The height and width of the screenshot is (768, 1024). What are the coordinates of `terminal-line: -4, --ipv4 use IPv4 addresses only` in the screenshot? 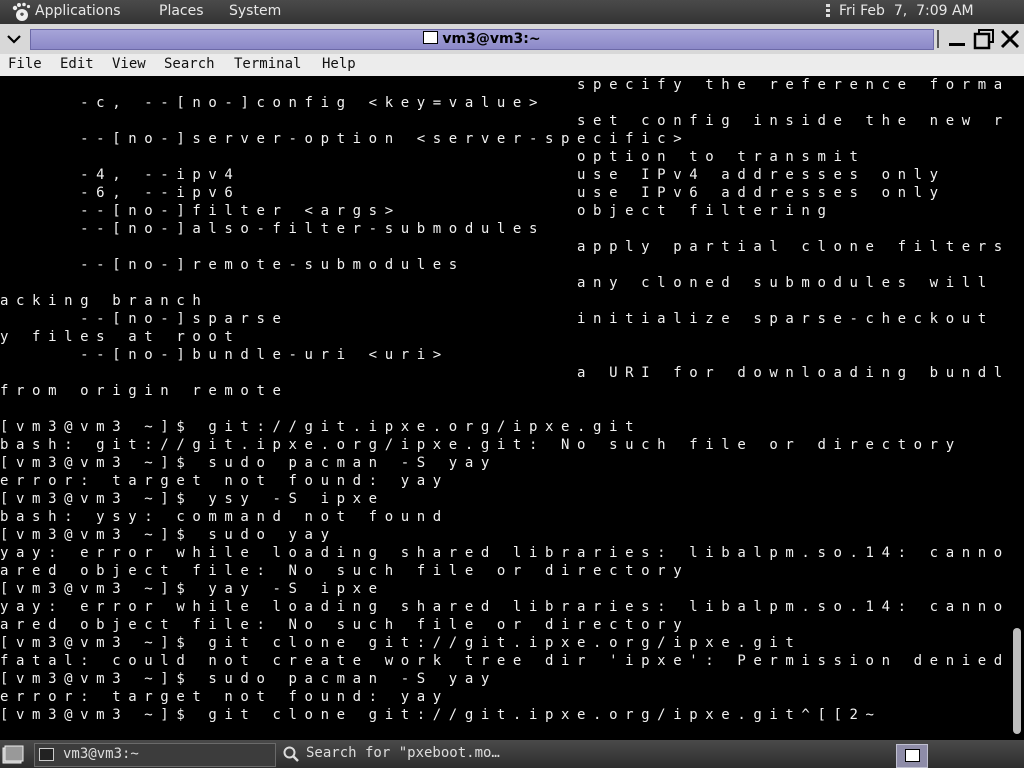 It's located at (473, 175).